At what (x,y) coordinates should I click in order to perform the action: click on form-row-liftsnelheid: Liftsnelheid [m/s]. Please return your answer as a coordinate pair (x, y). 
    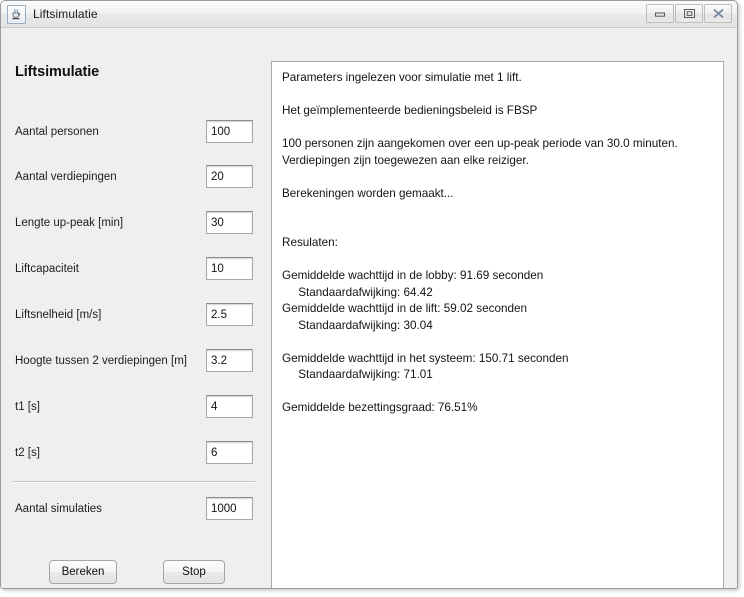
    Looking at the image, I should click on (134, 314).